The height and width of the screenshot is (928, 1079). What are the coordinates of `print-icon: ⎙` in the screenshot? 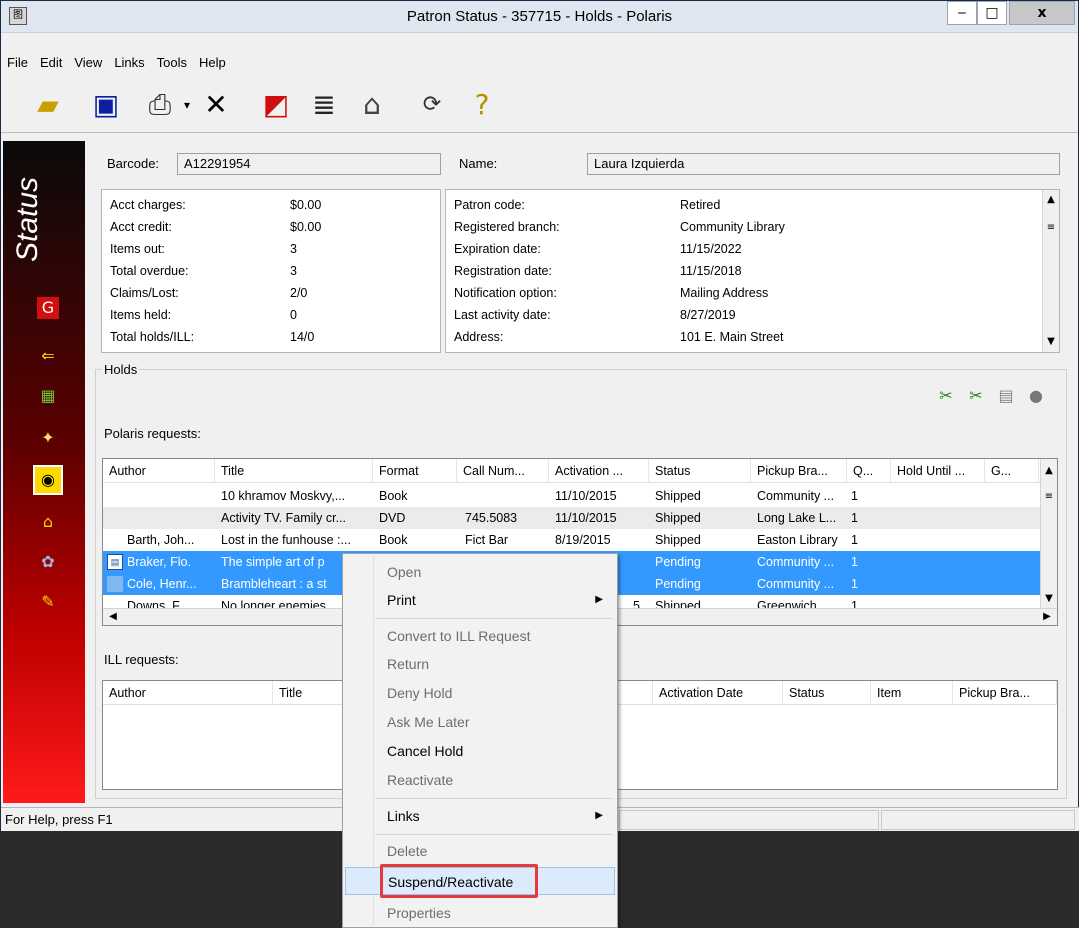 It's located at (160, 105).